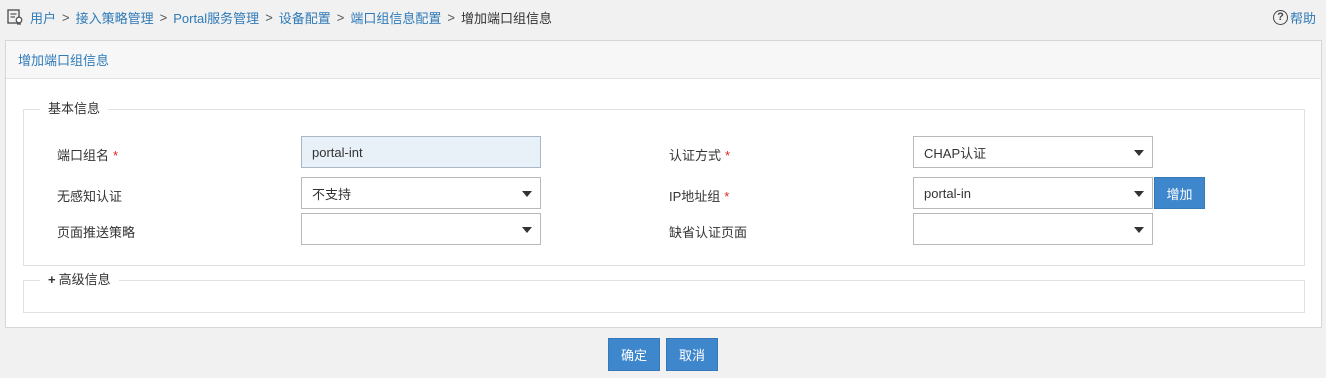 Image resolution: width=1326 pixels, height=378 pixels. What do you see at coordinates (88, 155) in the screenshot?
I see `port-group-name-label: 端口组名 *` at bounding box center [88, 155].